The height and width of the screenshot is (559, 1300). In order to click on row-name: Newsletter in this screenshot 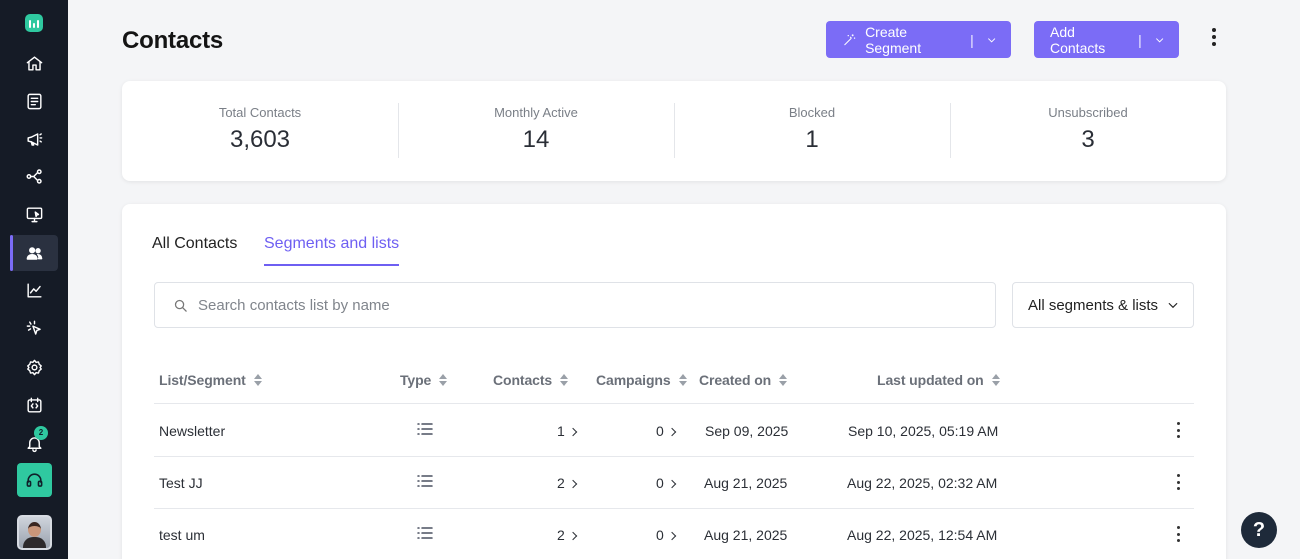, I will do `click(192, 431)`.